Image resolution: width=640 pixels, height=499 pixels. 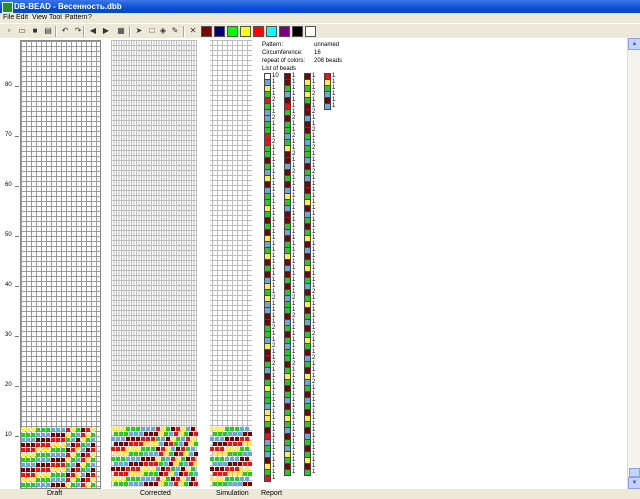 I want to click on scroll-down-button: ▼, so click(x=634, y=483).